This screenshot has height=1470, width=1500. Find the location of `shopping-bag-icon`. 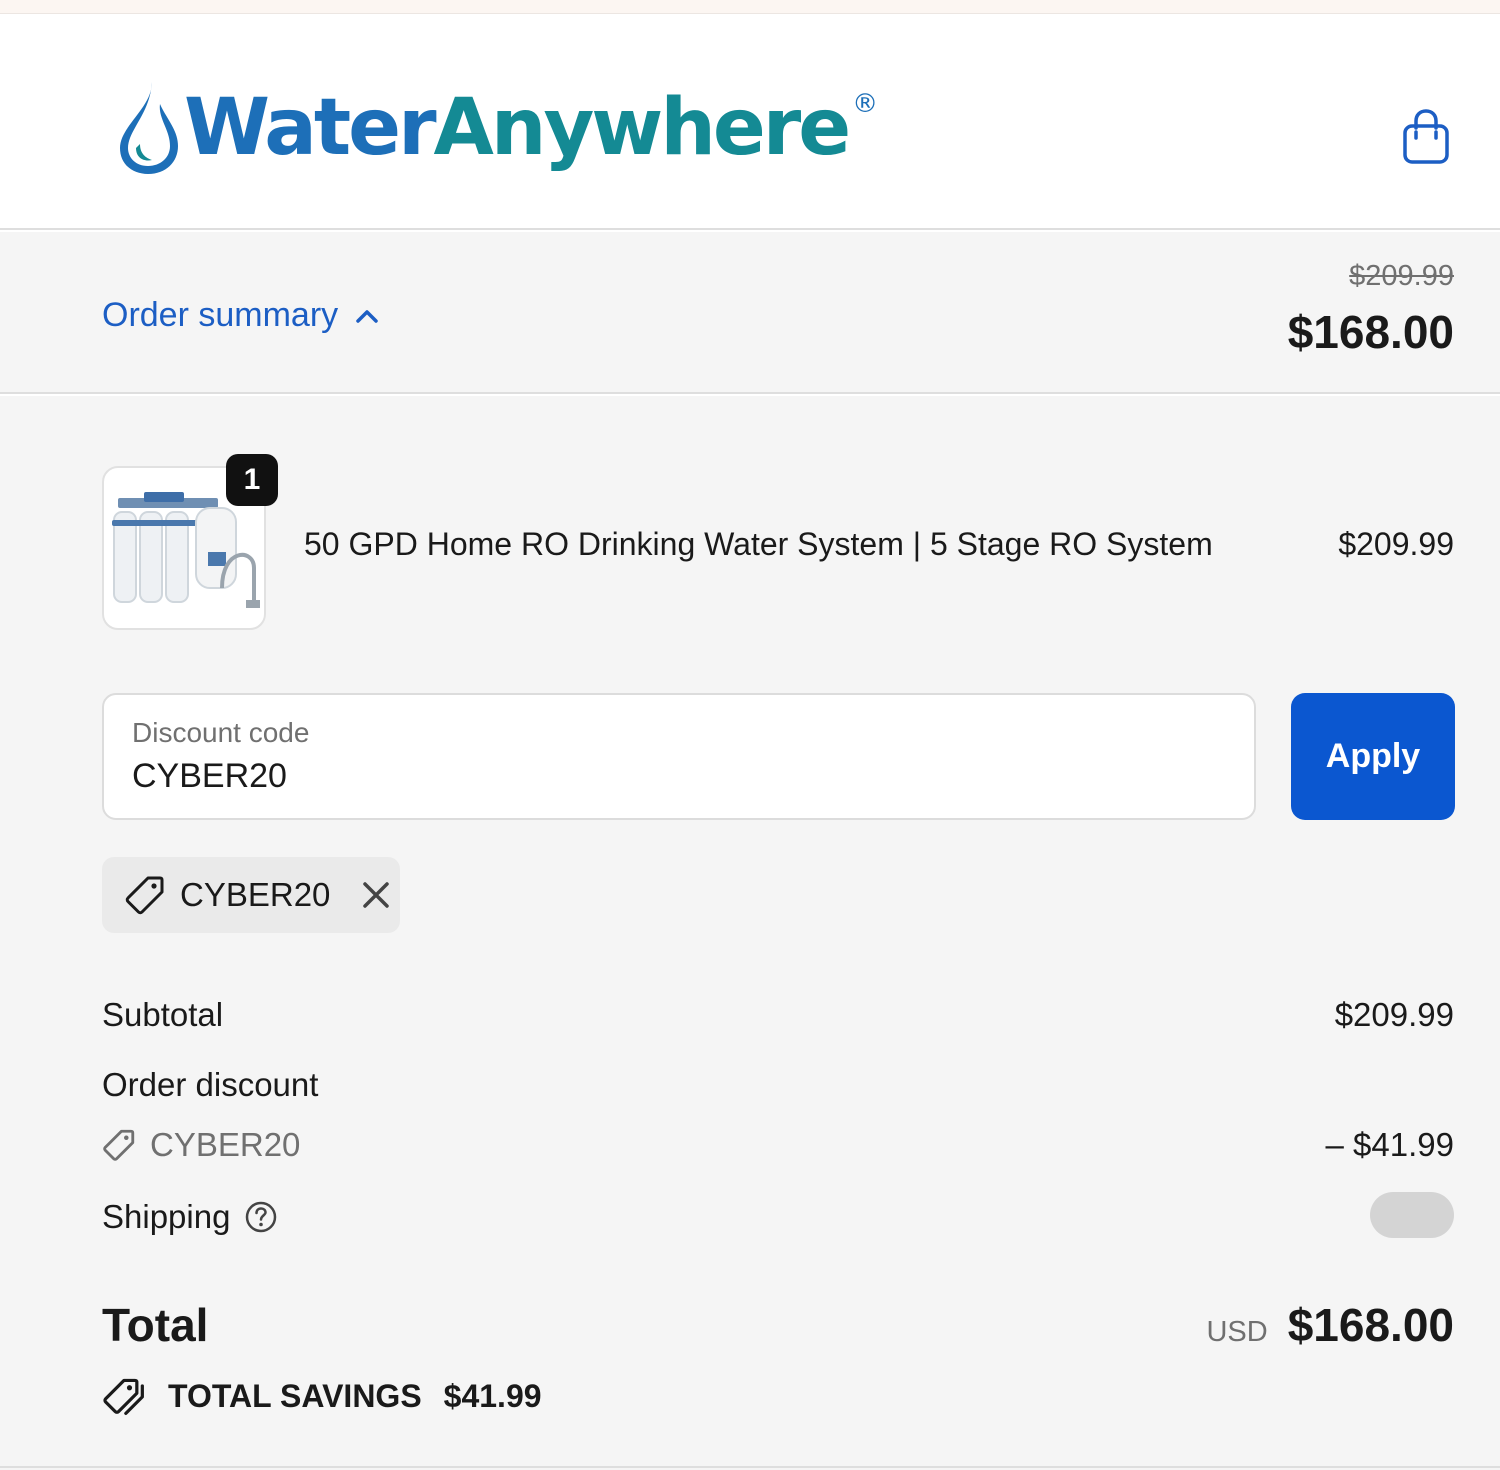

shopping-bag-icon is located at coordinates (1426, 136).